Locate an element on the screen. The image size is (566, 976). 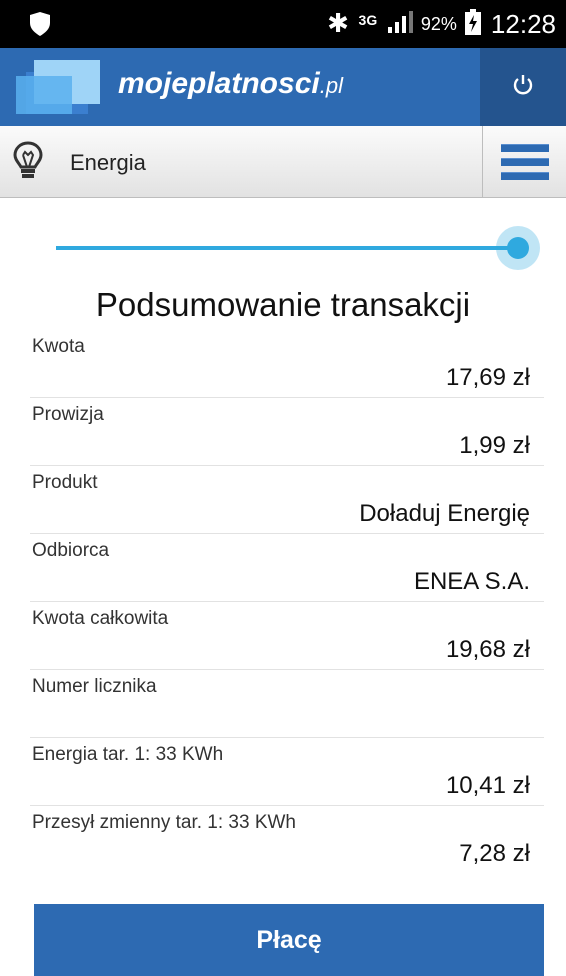
transaction-progress is located at coordinates (301, 248).